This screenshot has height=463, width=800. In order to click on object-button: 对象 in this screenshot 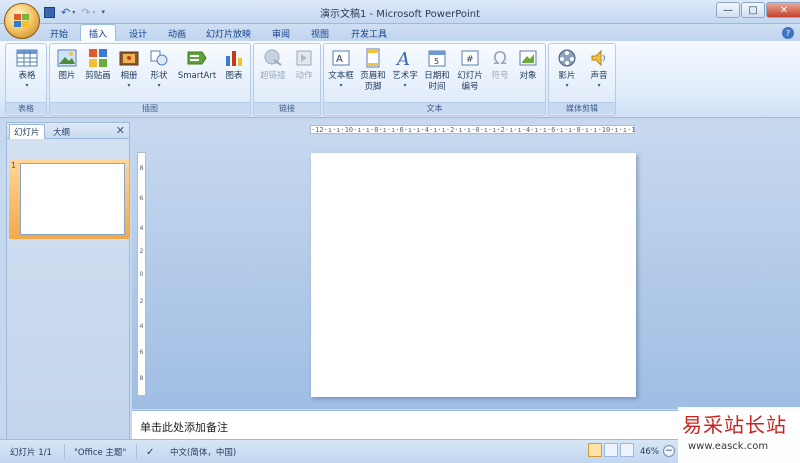, I will do `click(528, 64)`.